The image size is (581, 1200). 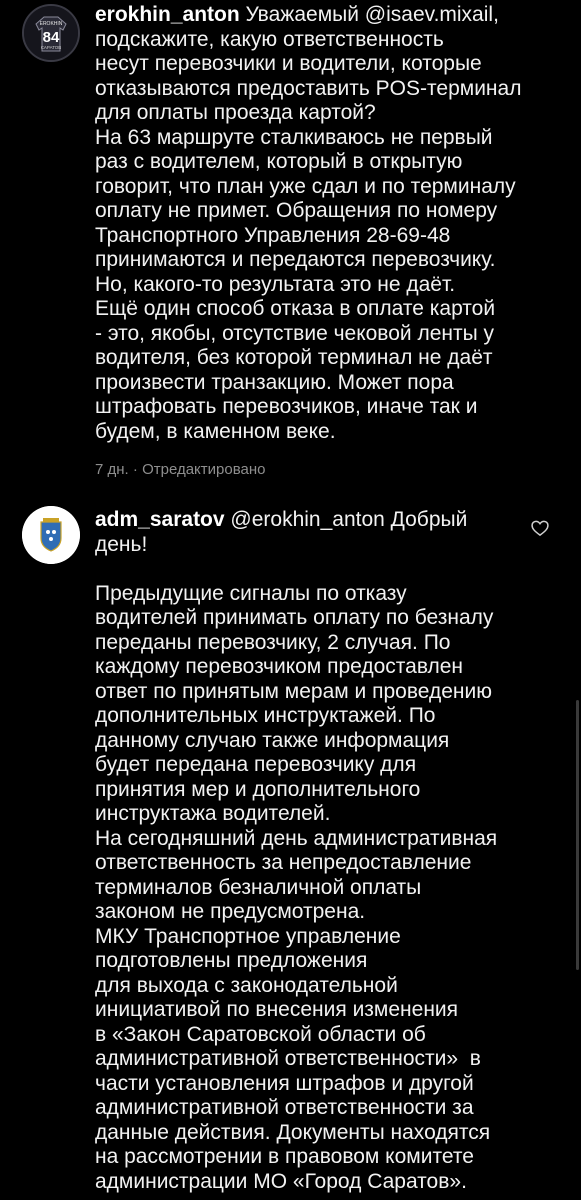 I want to click on hockey-jersey-avatar-icon: EROKHIN 84 САРАТОВ, so click(x=51, y=33).